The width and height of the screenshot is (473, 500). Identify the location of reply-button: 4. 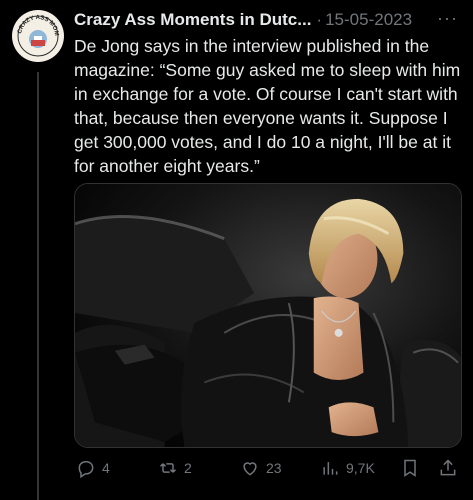
(93, 468).